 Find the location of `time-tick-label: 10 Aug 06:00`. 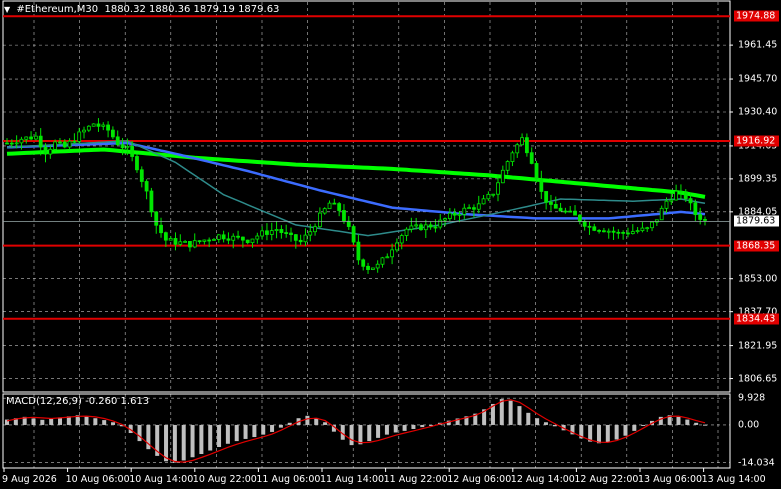

time-tick-label: 10 Aug 06:00 is located at coordinates (97, 479).